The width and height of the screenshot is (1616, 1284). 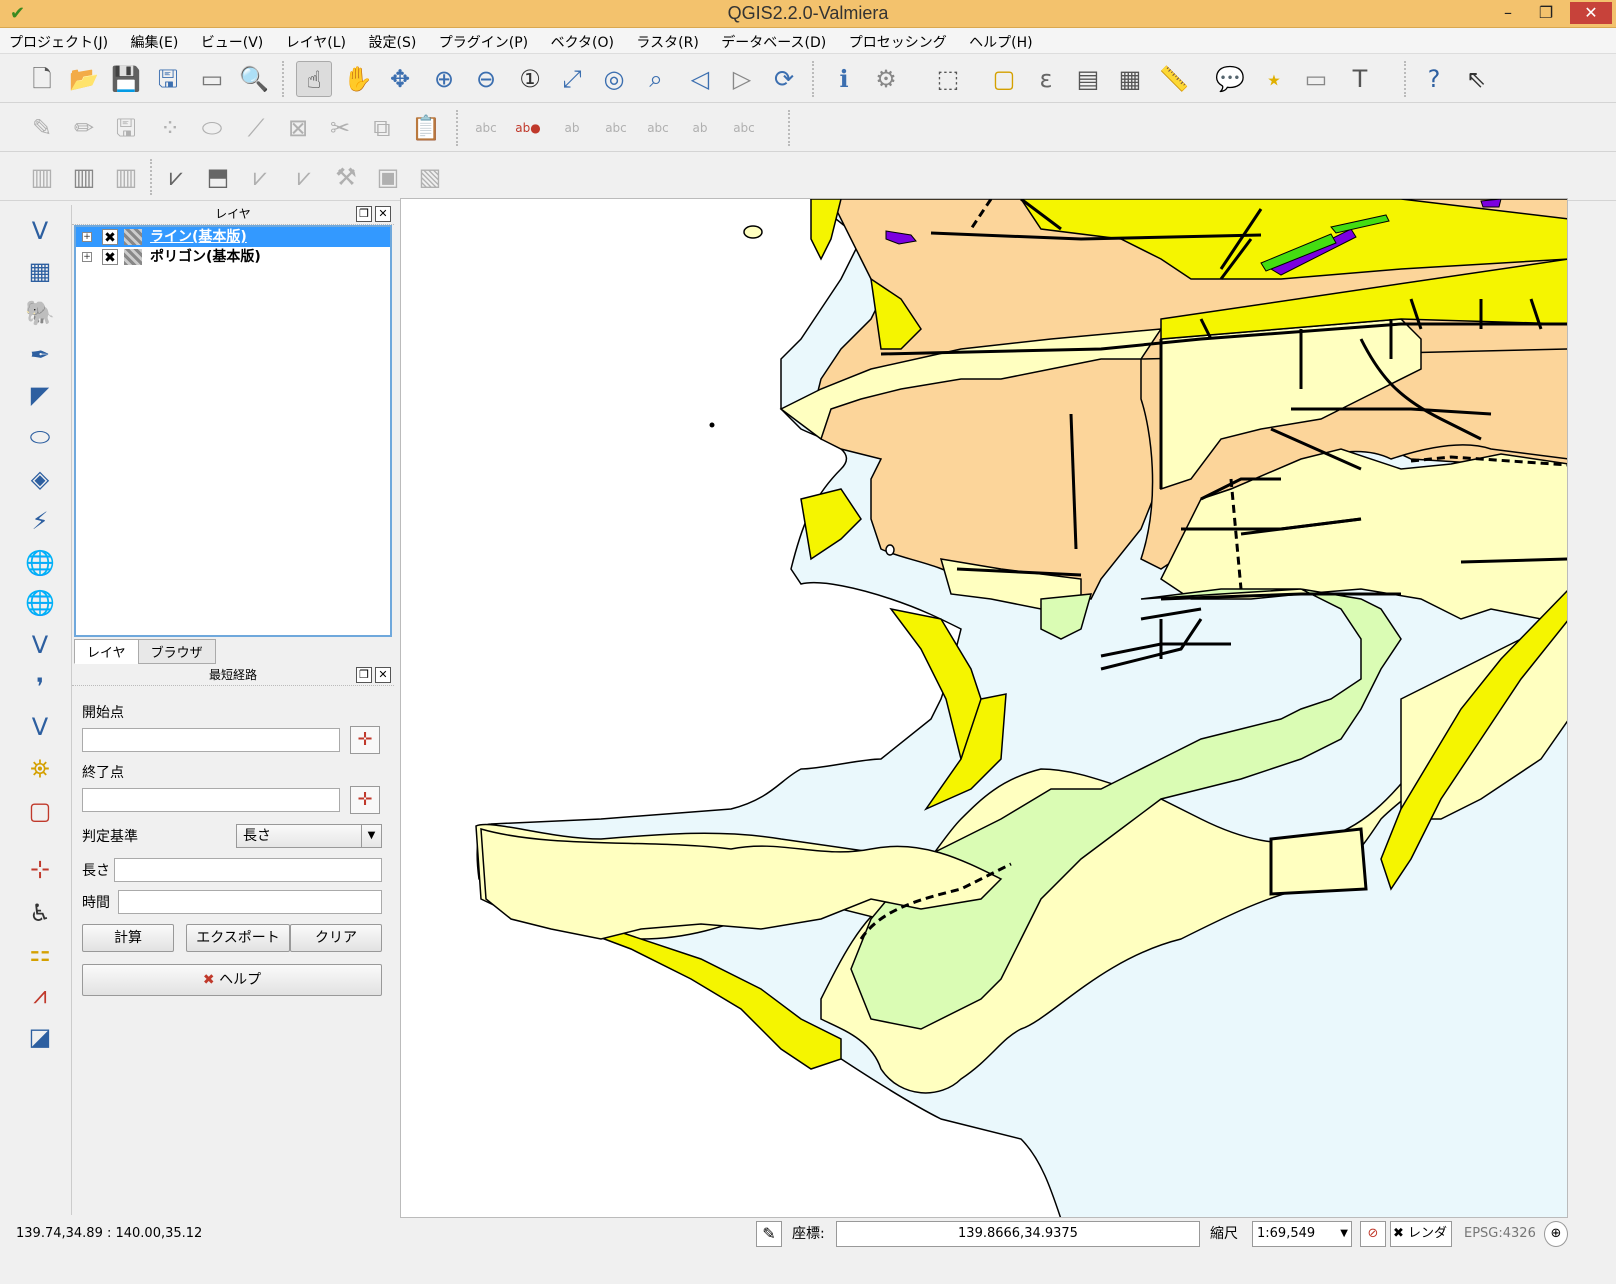 I want to click on zoom-out-icon: ⊖, so click(x=486, y=79).